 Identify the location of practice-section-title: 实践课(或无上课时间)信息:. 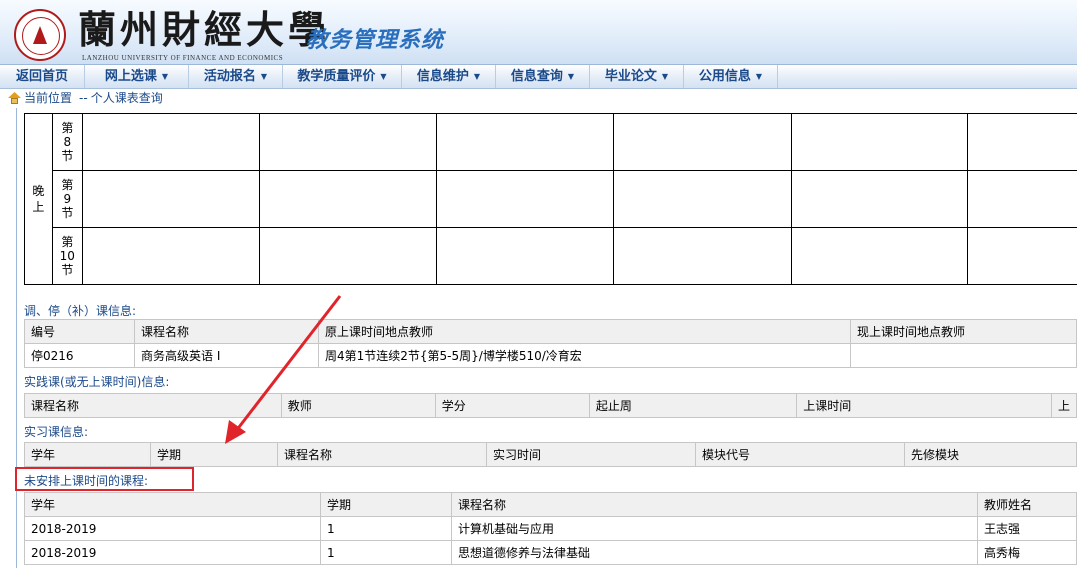
(97, 382).